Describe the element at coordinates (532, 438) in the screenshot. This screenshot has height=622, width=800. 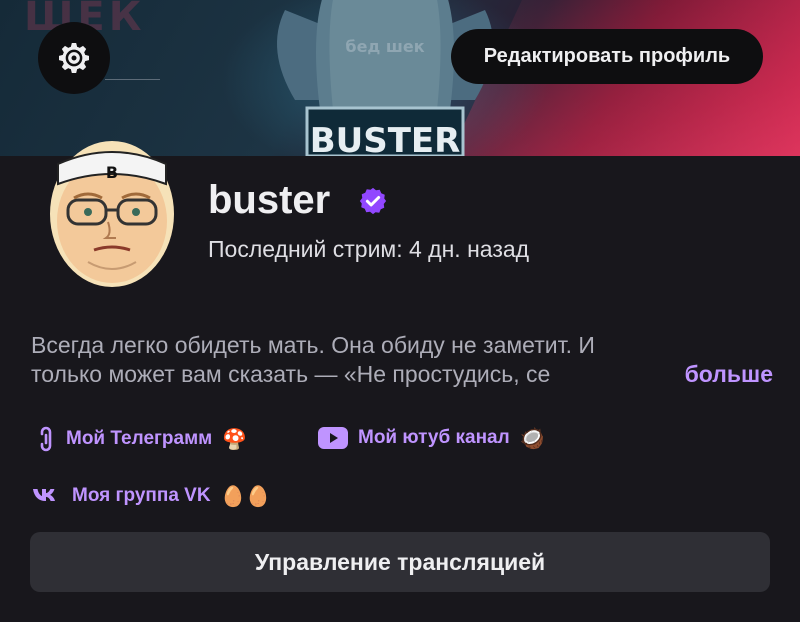
I see `coconut-emoji: 🥥` at that location.